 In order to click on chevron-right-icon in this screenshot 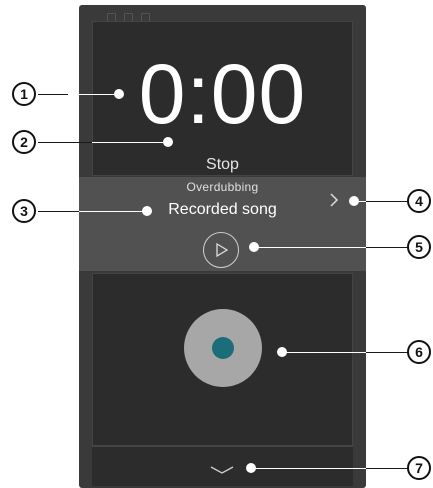, I will do `click(334, 200)`.